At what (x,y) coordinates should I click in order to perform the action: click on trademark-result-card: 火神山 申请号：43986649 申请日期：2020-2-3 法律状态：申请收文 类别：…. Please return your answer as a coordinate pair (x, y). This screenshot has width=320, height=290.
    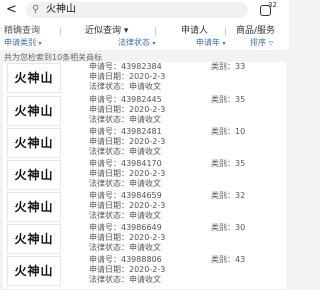
    Looking at the image, I should click on (144, 240).